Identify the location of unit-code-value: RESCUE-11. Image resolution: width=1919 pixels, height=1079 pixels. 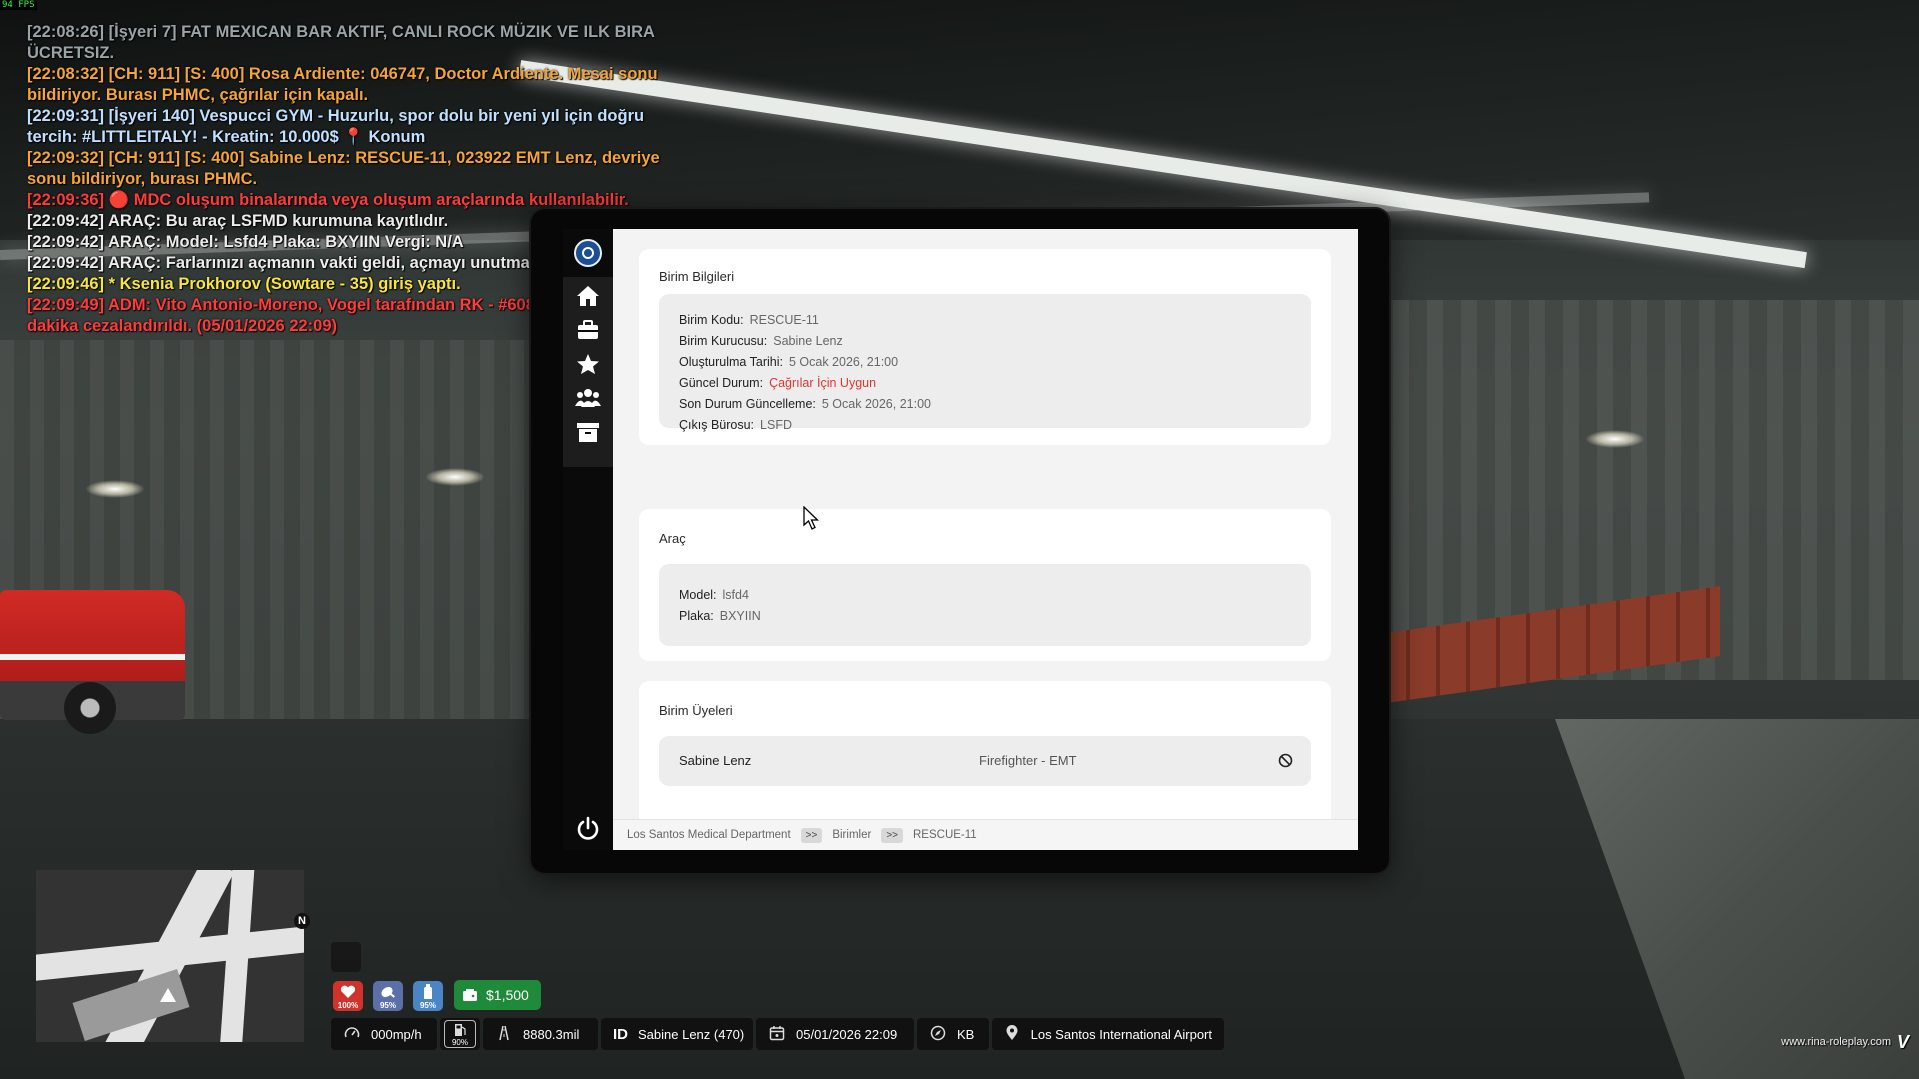
(784, 320).